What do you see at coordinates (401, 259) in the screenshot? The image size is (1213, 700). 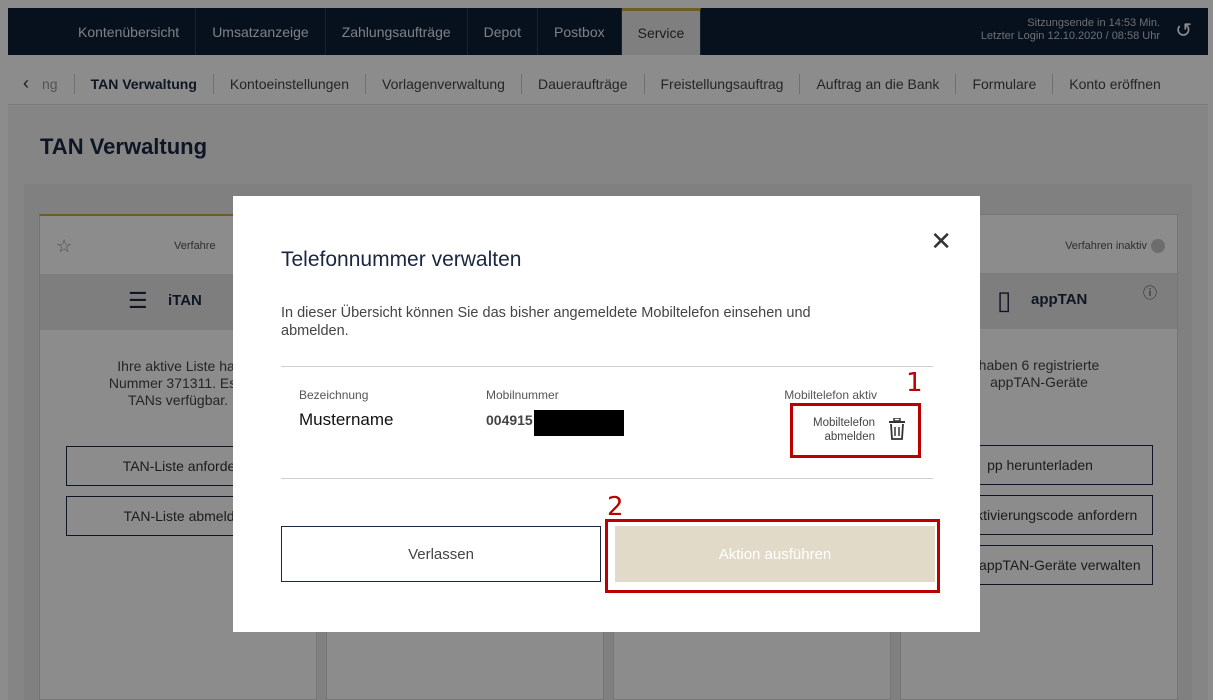 I see `dialog-title: Telefonnummer verwalten` at bounding box center [401, 259].